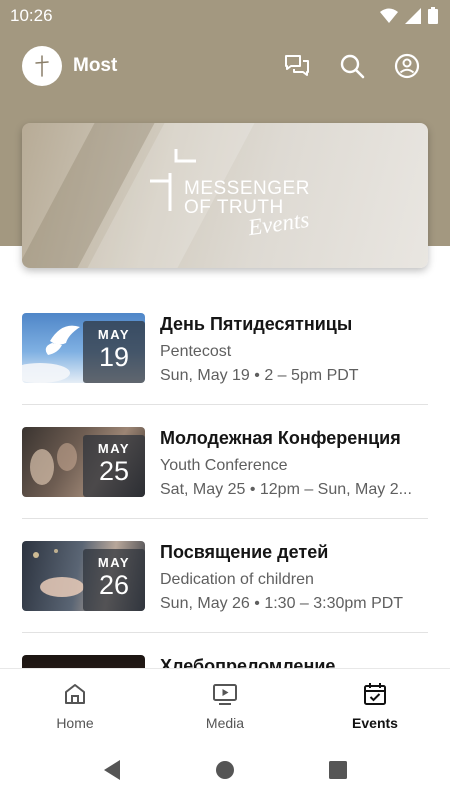 This screenshot has width=450, height=800. Describe the element at coordinates (259, 375) in the screenshot. I see `event-datetime: Sun, May 19 • 2 – 5pm PDT` at that location.